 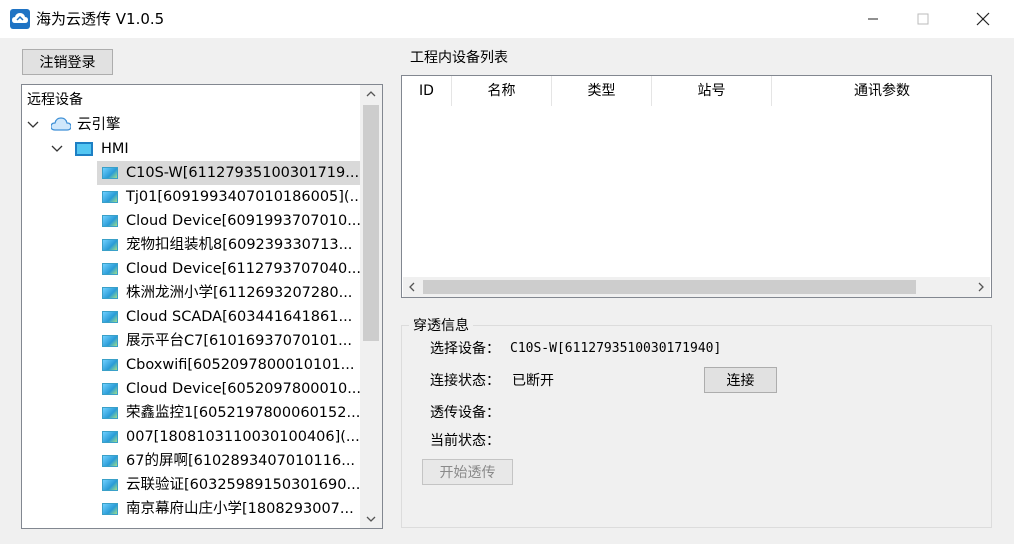 I want to click on maximize-icon, so click(x=923, y=19).